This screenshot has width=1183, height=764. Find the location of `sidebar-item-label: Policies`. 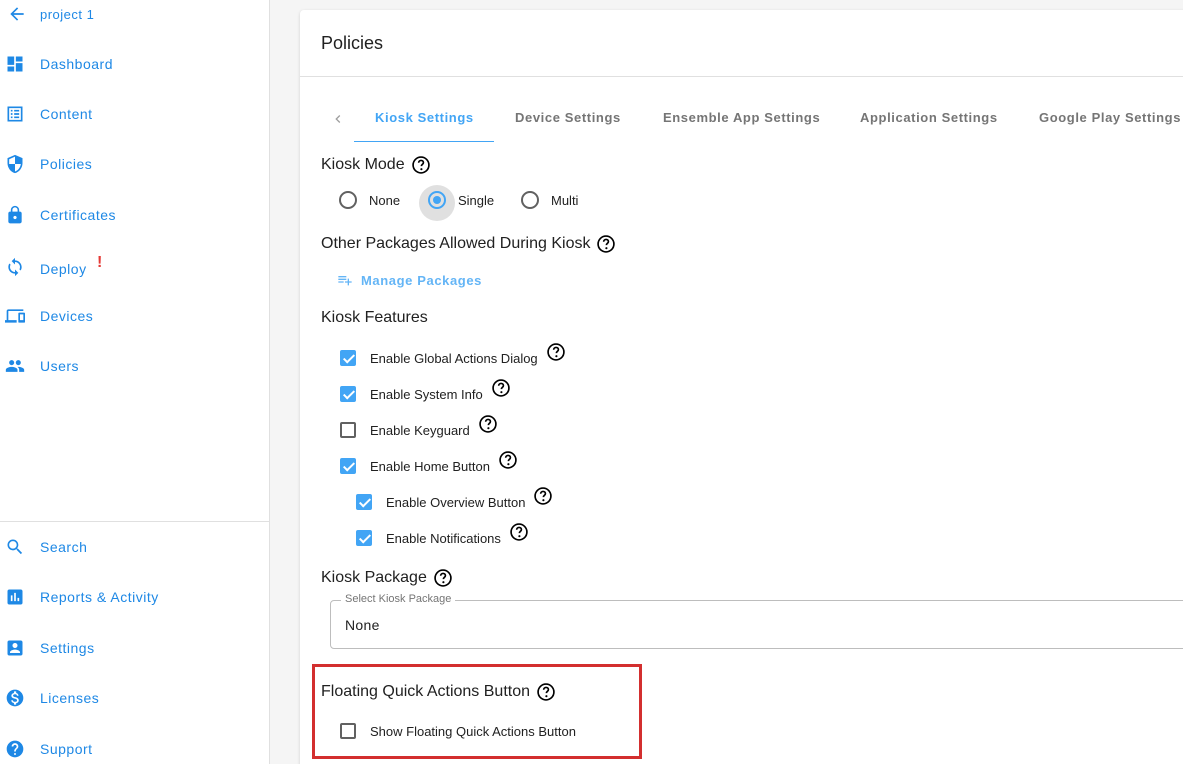

sidebar-item-label: Policies is located at coordinates (66, 164).